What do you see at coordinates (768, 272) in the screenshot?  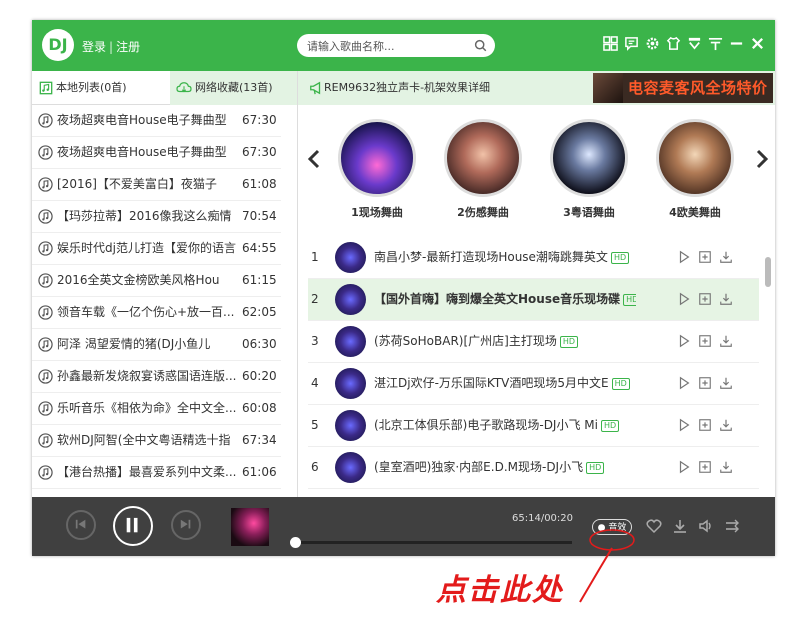 I see `scrollbar-thumb` at bounding box center [768, 272].